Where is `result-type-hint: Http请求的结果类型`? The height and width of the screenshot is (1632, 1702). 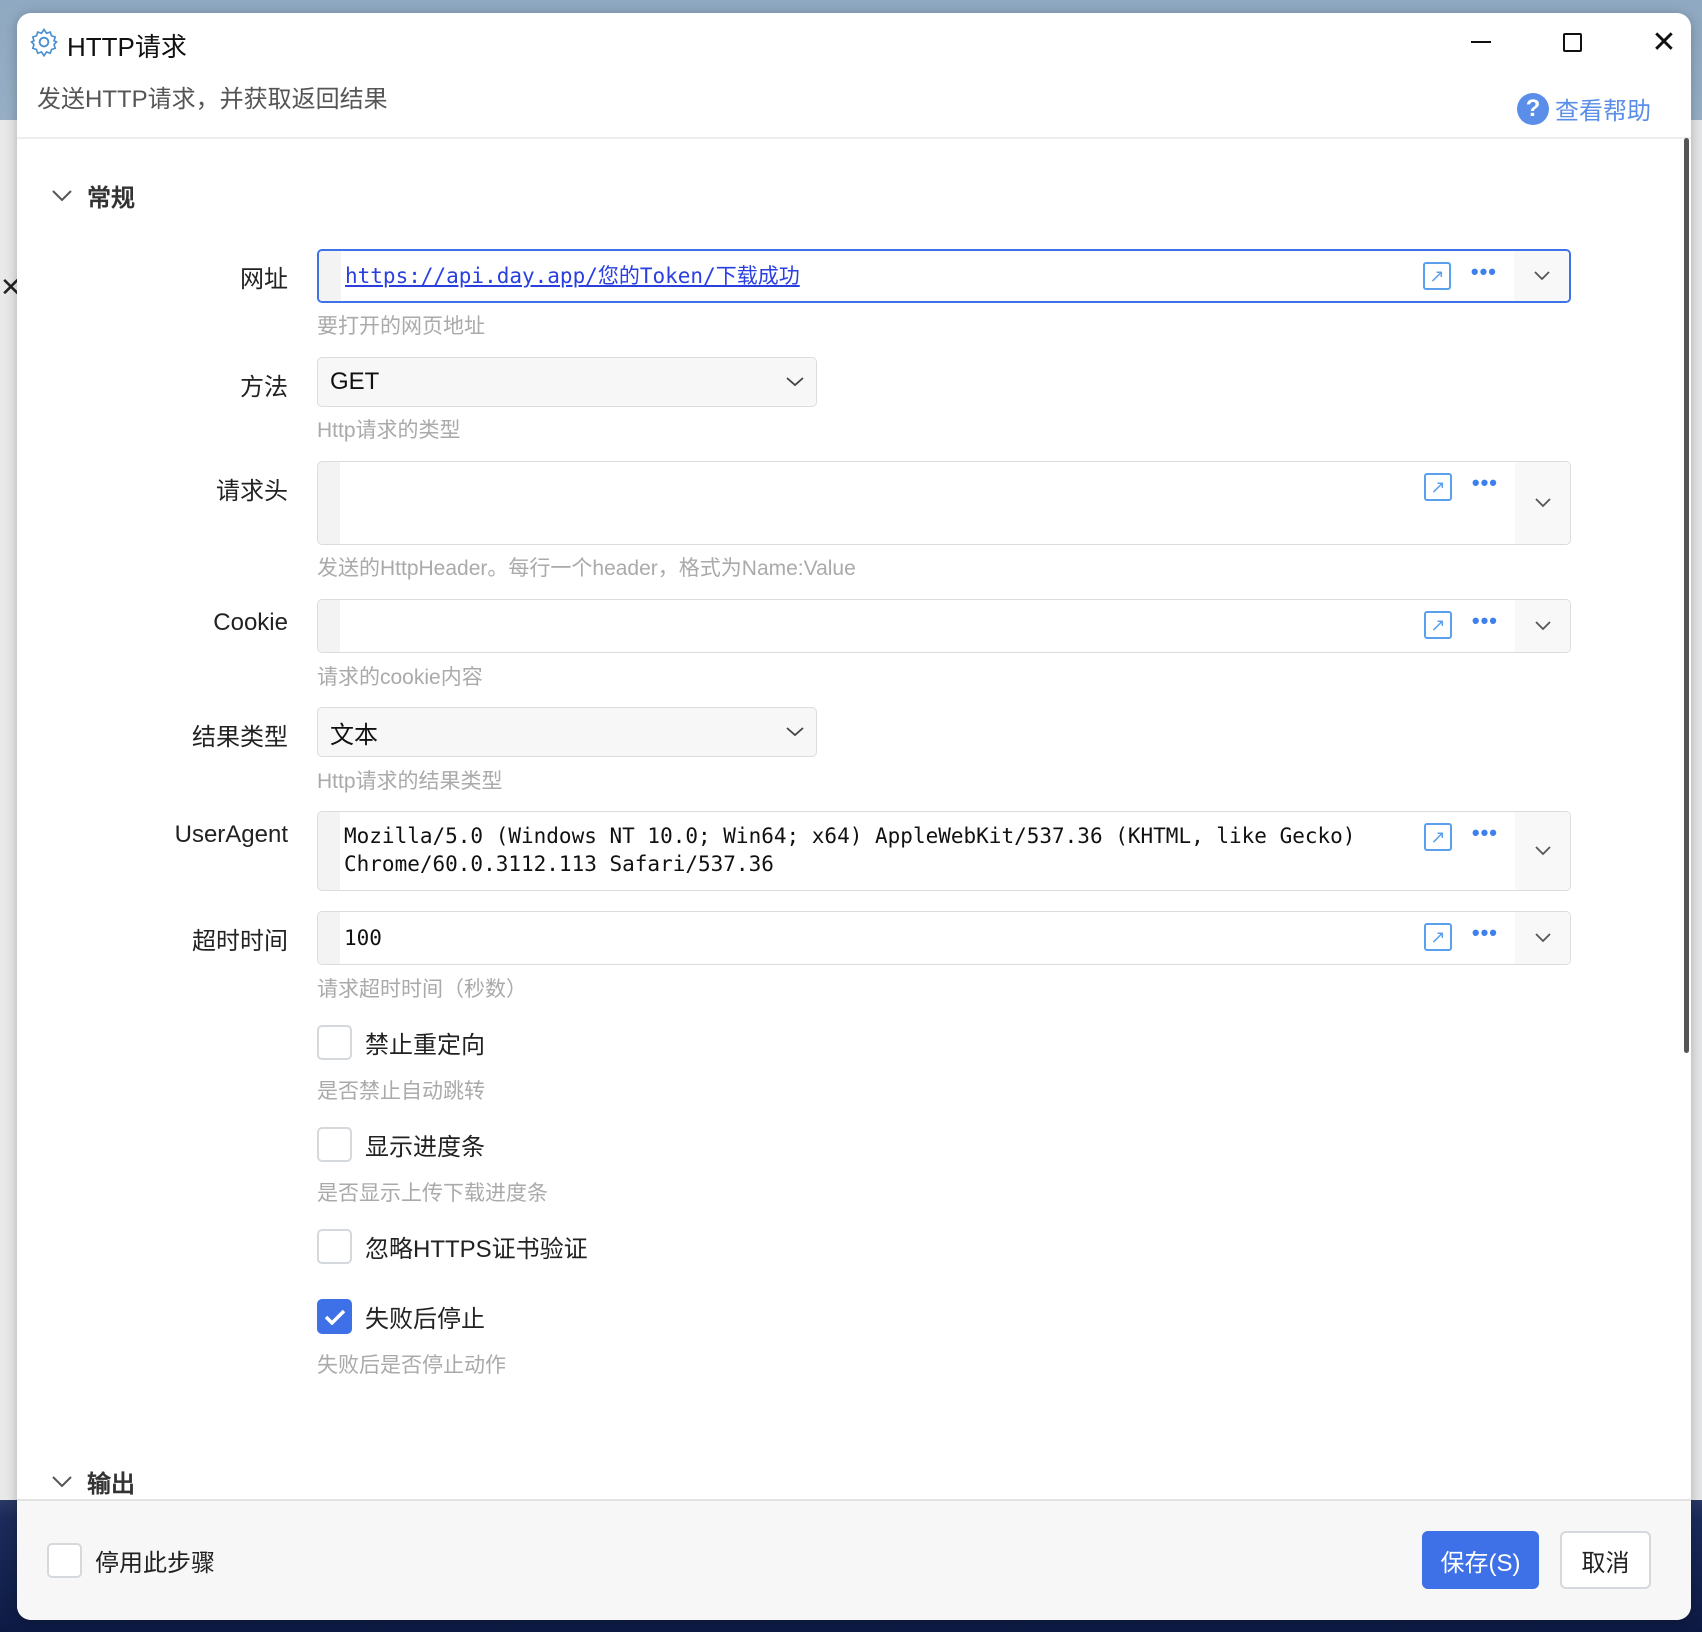 result-type-hint: Http请求的结果类型 is located at coordinates (410, 781).